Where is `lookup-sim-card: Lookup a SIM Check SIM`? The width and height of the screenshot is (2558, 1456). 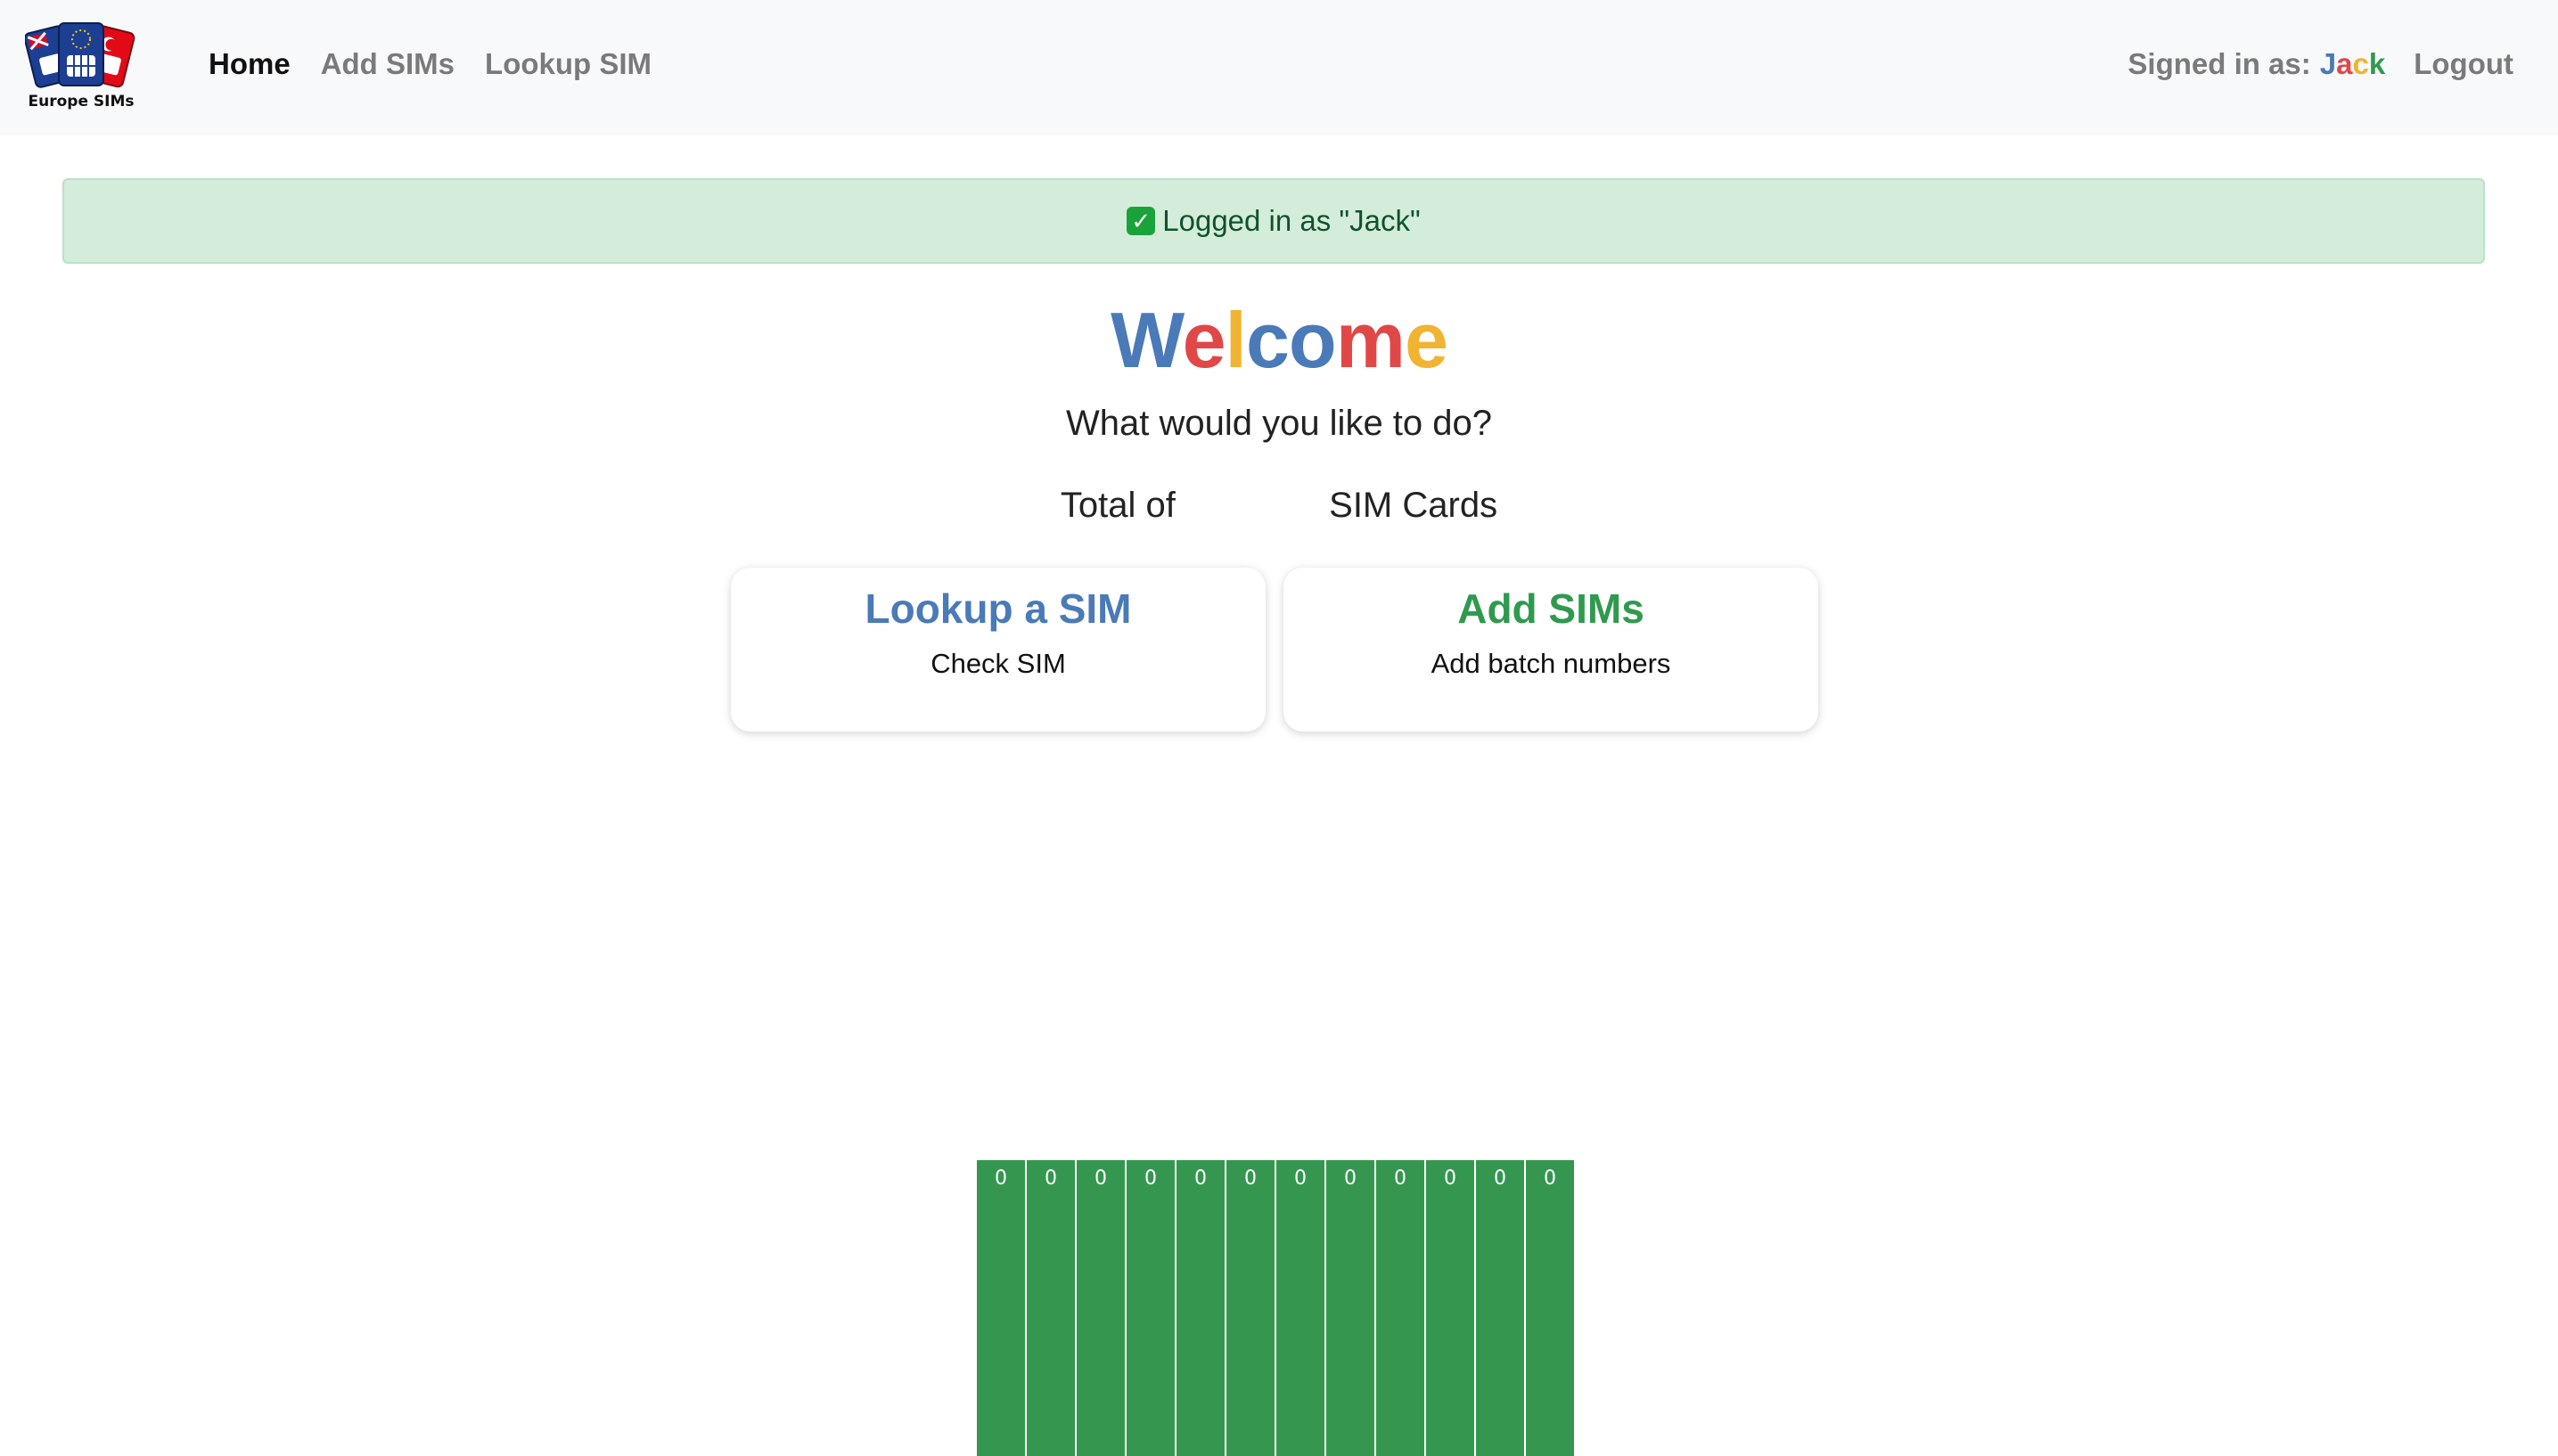 lookup-sim-card: Lookup a SIM Check SIM is located at coordinates (998, 650).